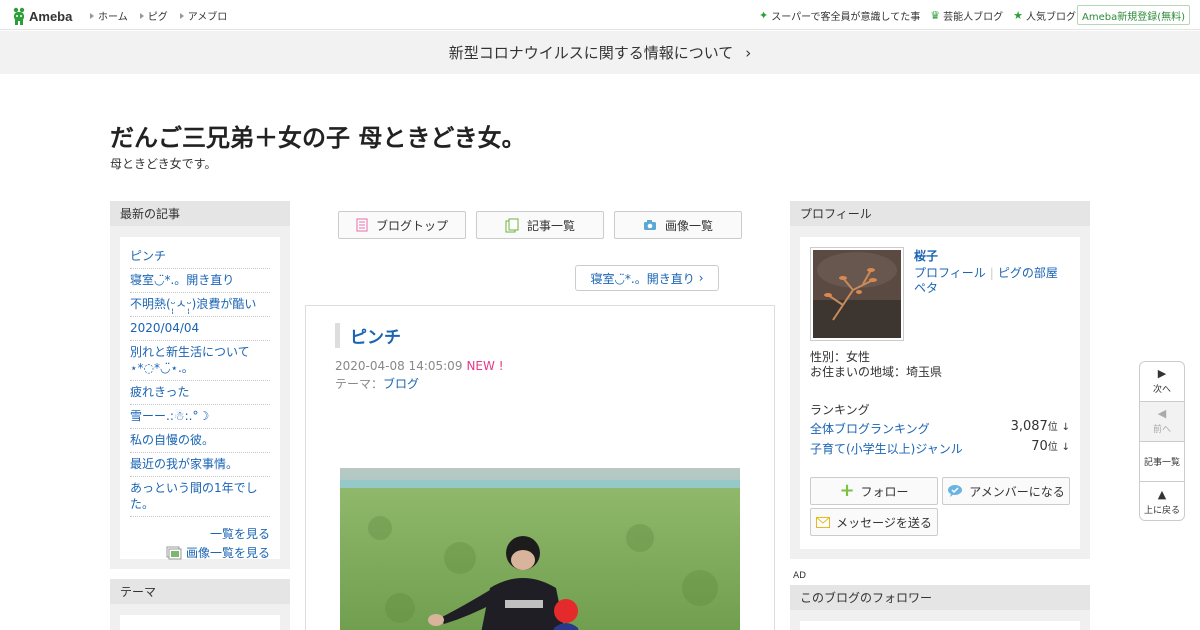  I want to click on link-label: スーパーで客全員が意識してた事, so click(846, 17).